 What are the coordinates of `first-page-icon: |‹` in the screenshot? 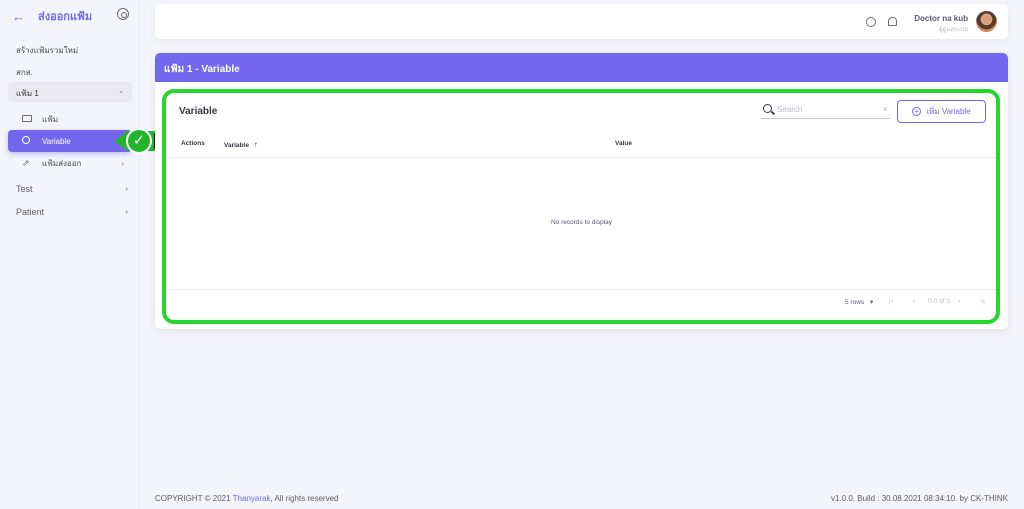 It's located at (891, 301).